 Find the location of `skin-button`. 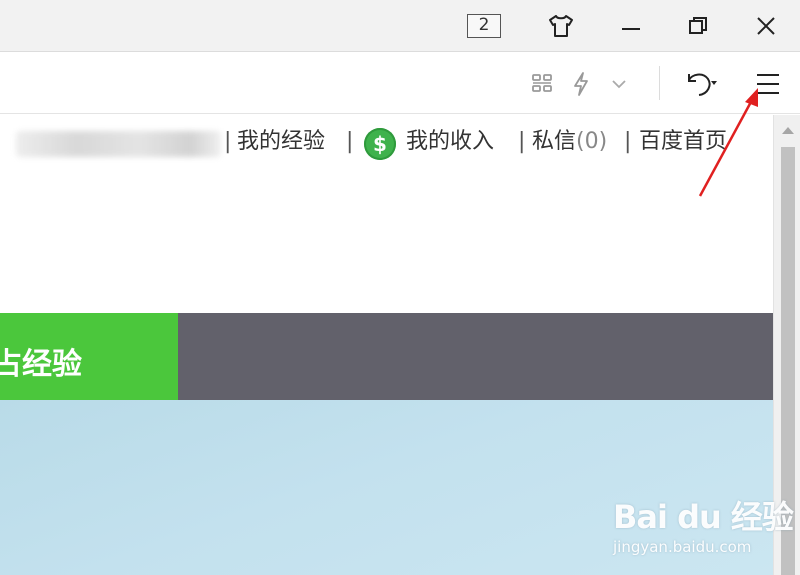

skin-button is located at coordinates (561, 26).